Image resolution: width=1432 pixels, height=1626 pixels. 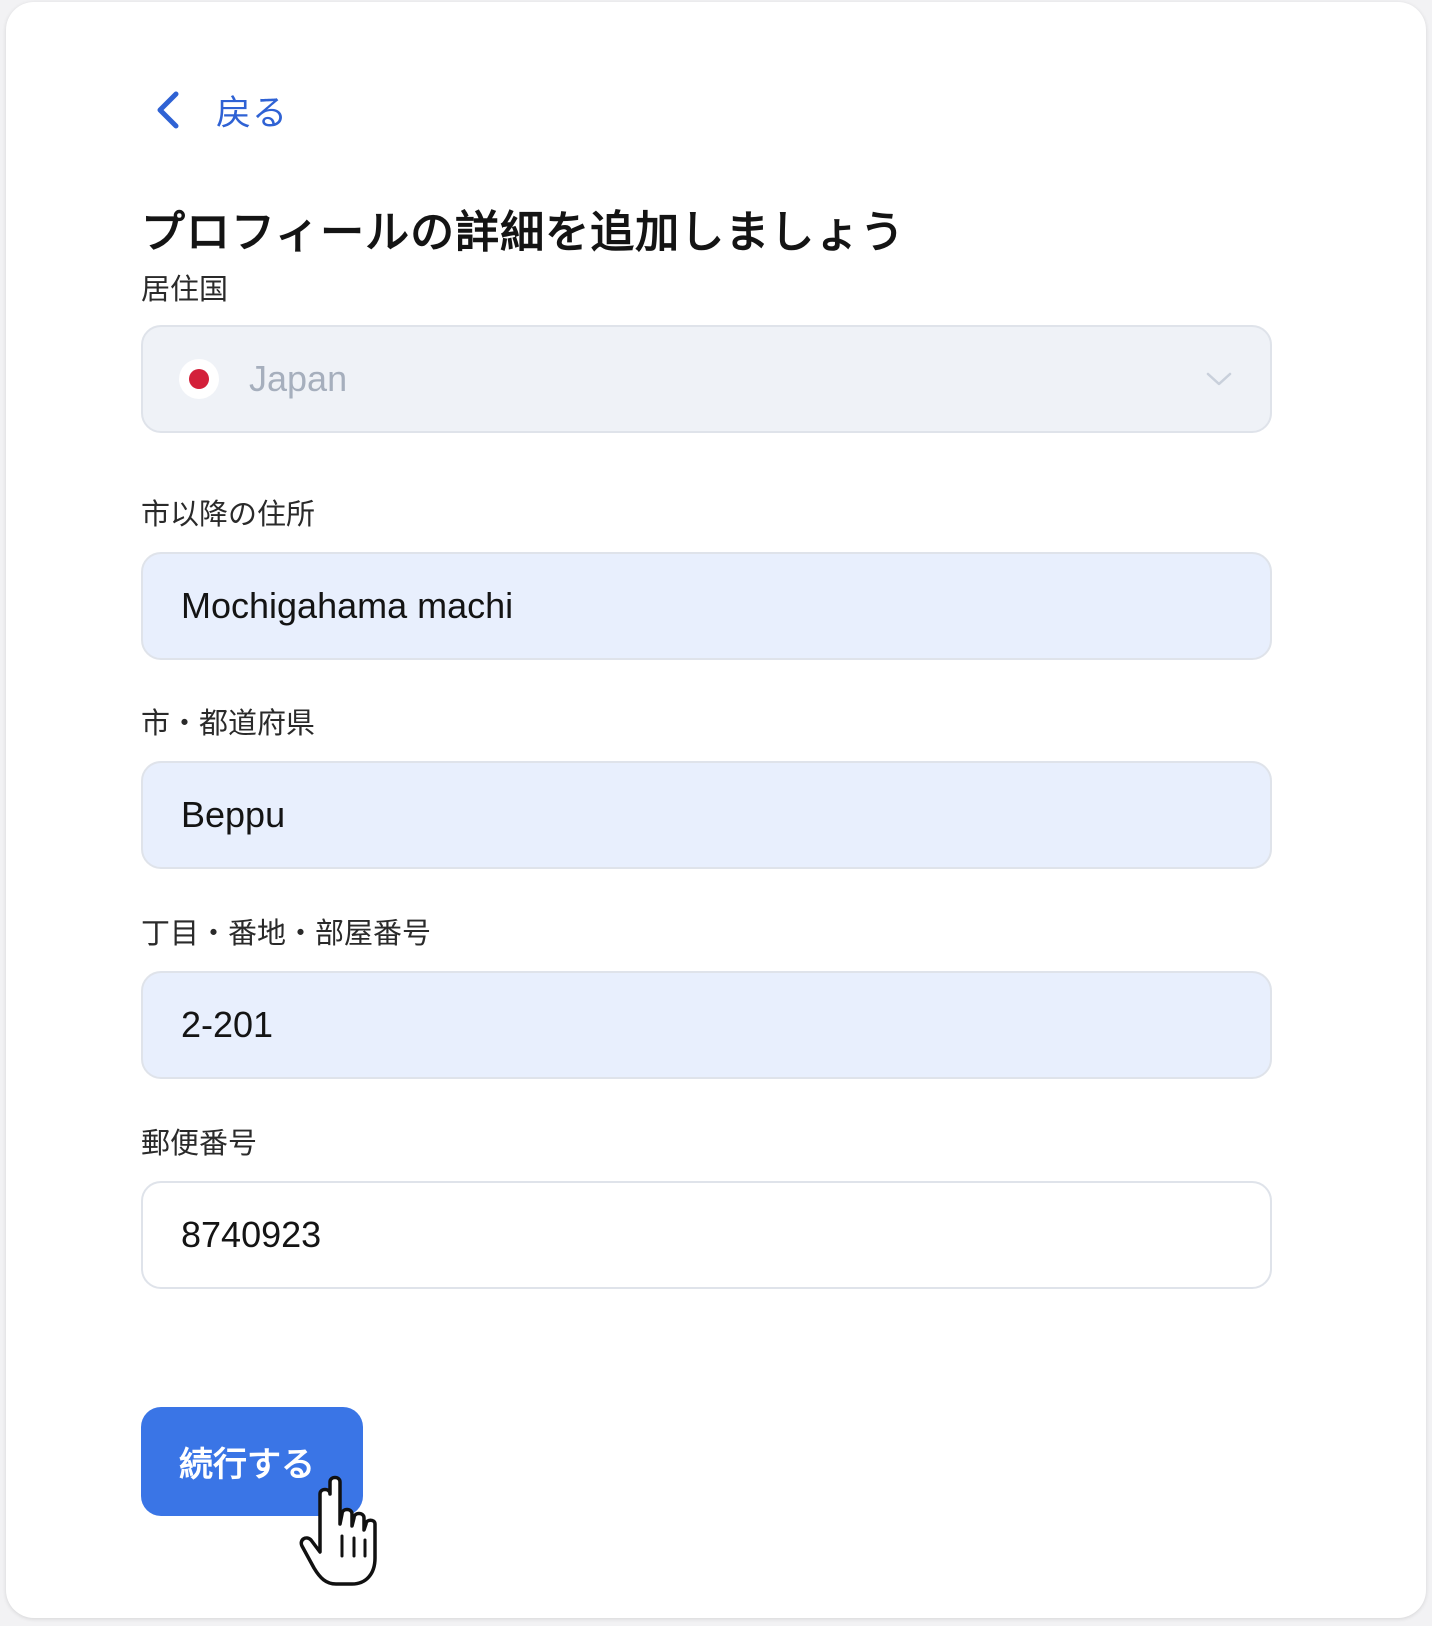 I want to click on back-link: 戻る, so click(x=220, y=110).